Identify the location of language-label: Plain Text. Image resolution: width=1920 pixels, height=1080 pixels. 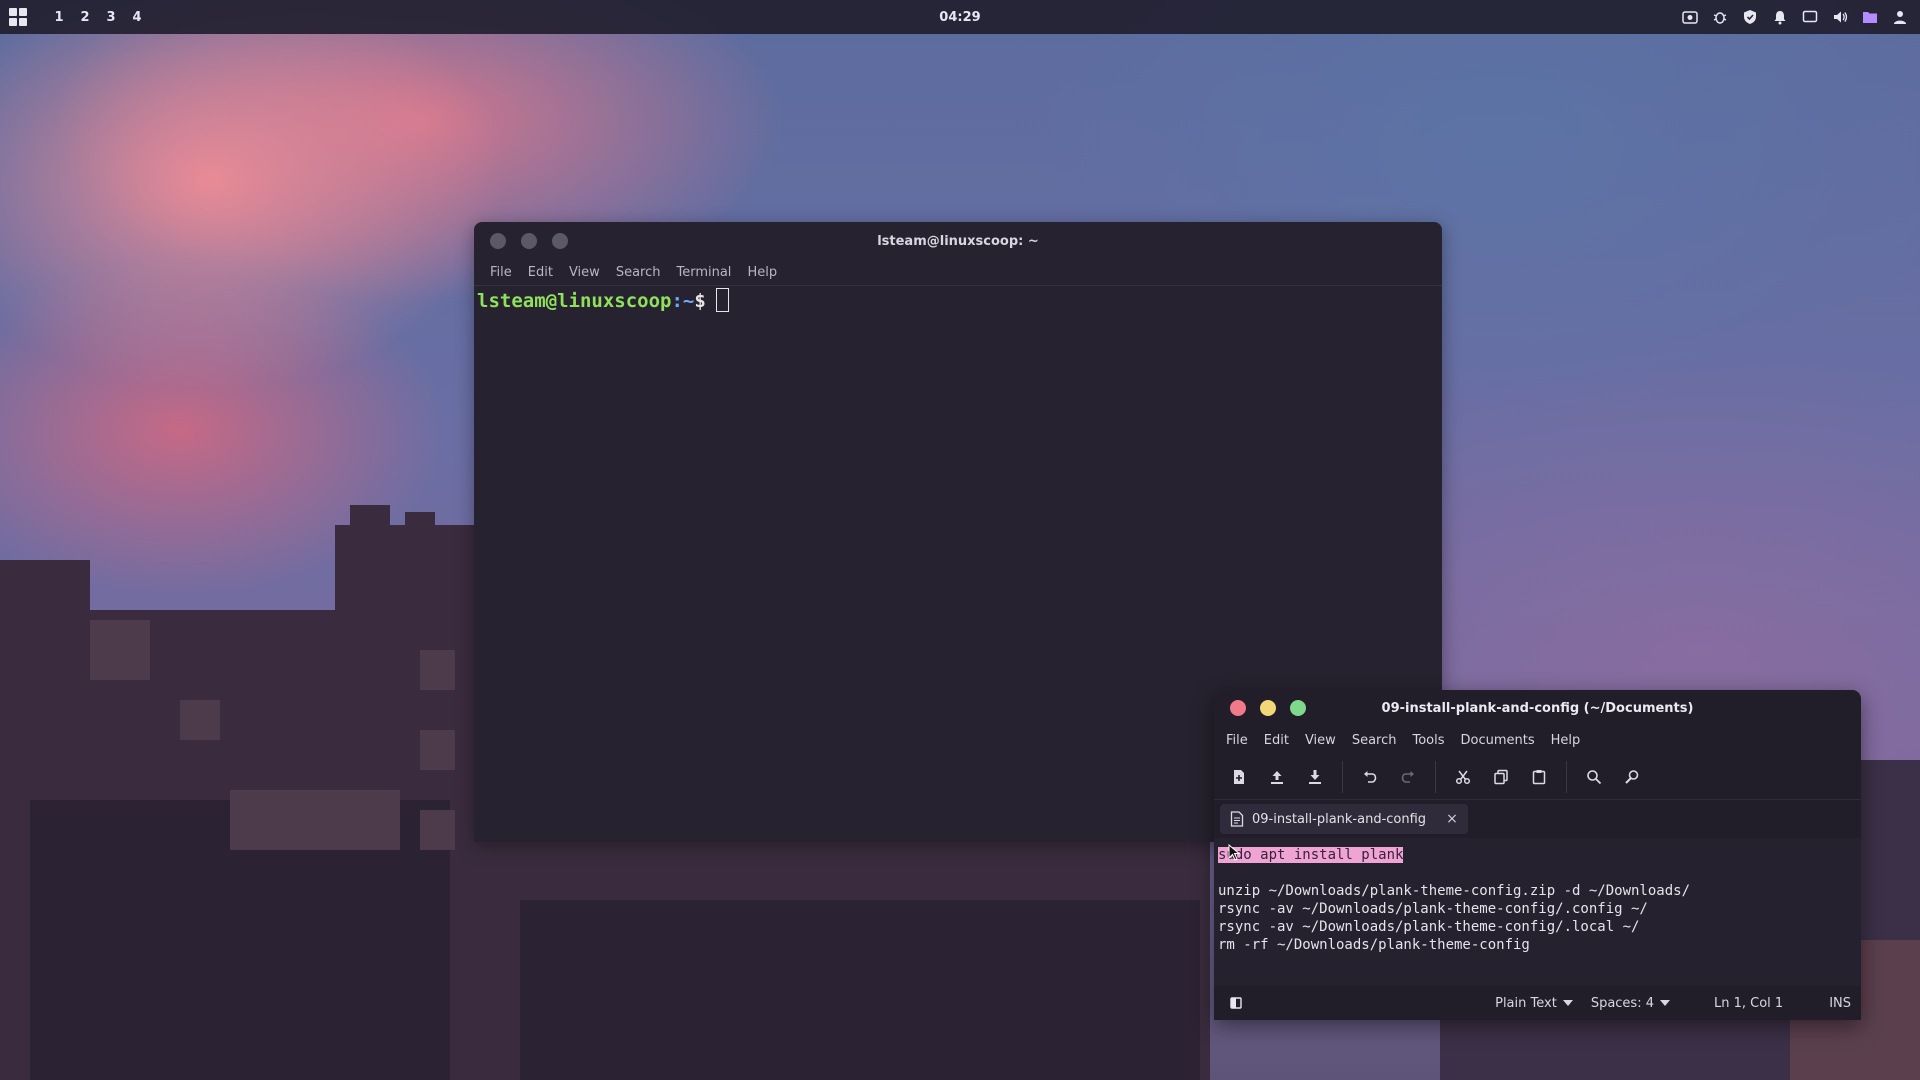
(1526, 1003).